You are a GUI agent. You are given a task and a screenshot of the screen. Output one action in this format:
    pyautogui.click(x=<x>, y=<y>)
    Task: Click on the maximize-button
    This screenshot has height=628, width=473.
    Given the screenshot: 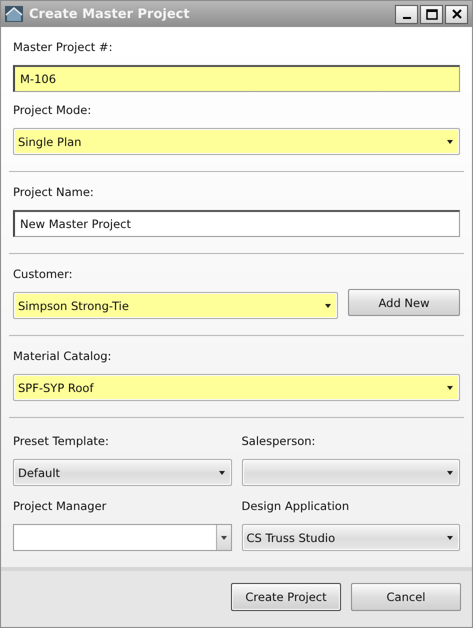 What is the action you would take?
    pyautogui.click(x=431, y=14)
    